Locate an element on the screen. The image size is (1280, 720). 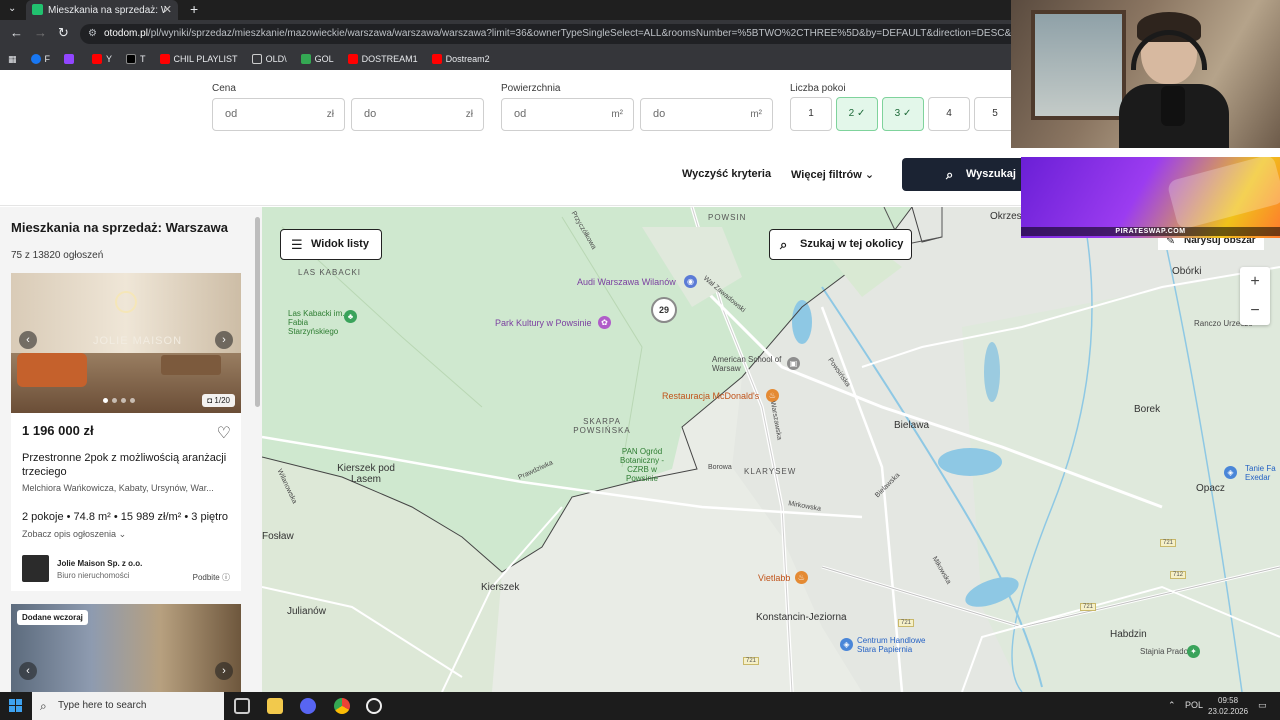
task-view-icon is located at coordinates (242, 706).